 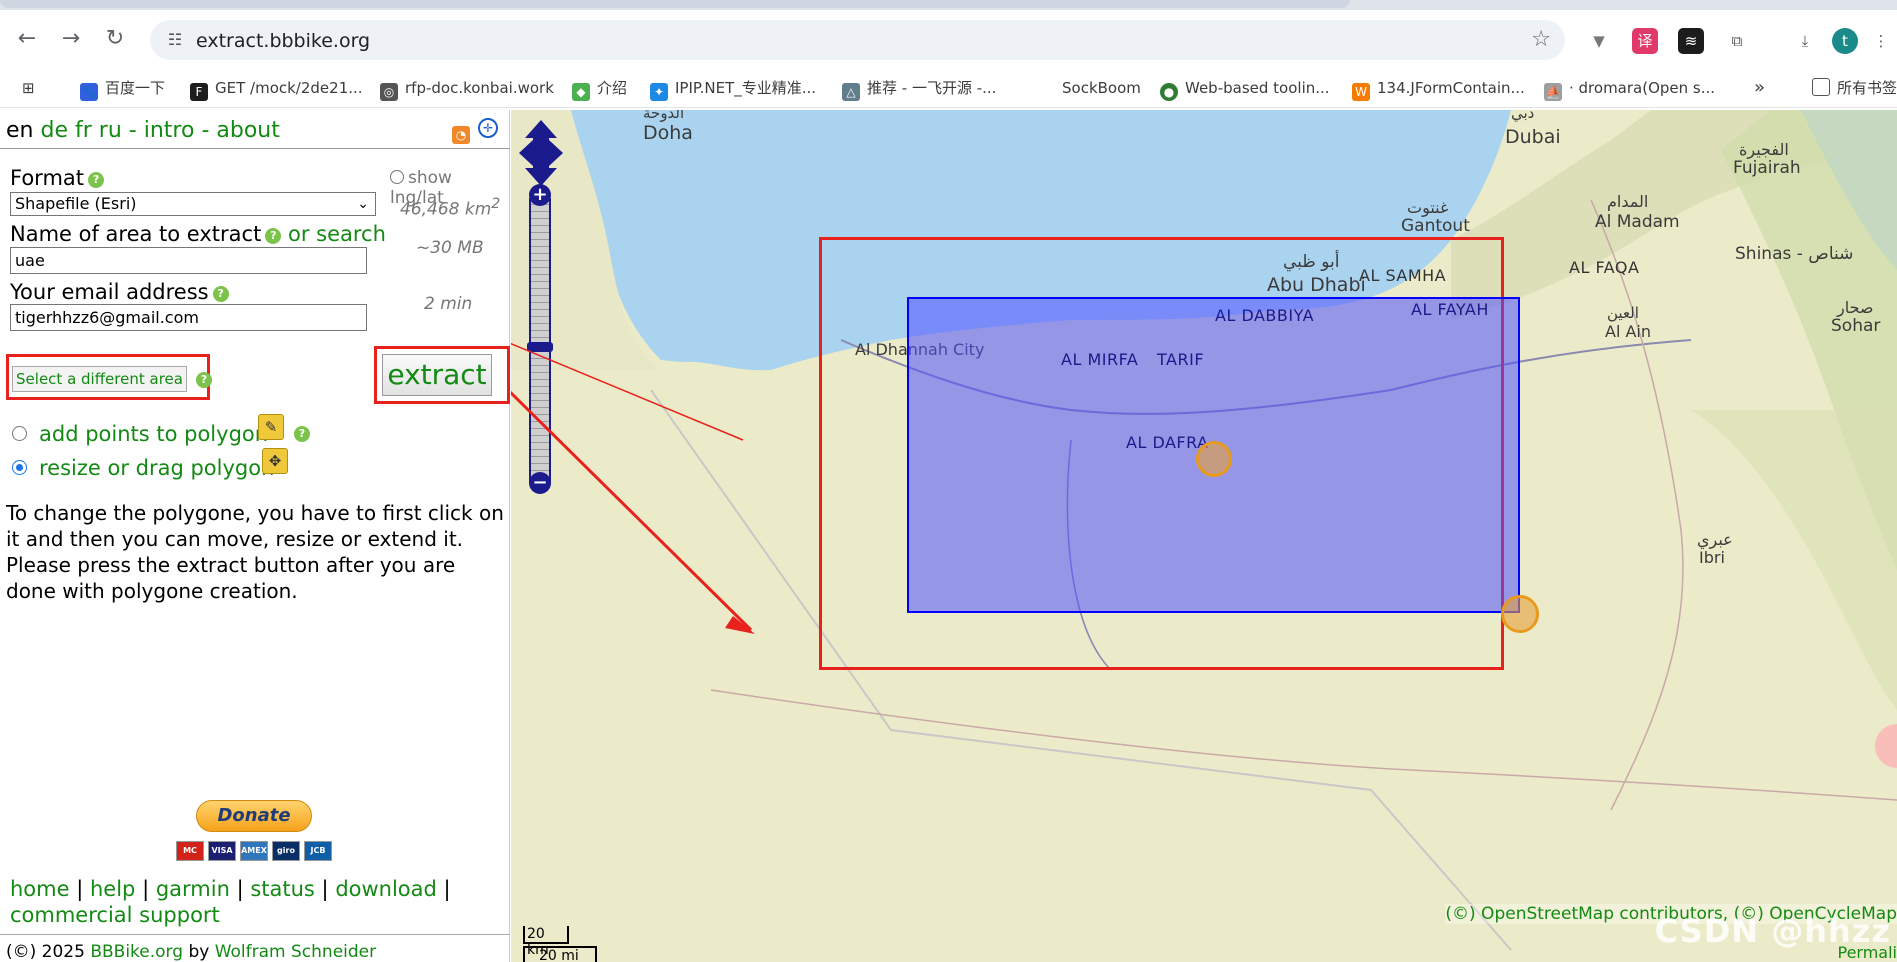 What do you see at coordinates (1533, 137) in the screenshot?
I see `city-label: Dubai` at bounding box center [1533, 137].